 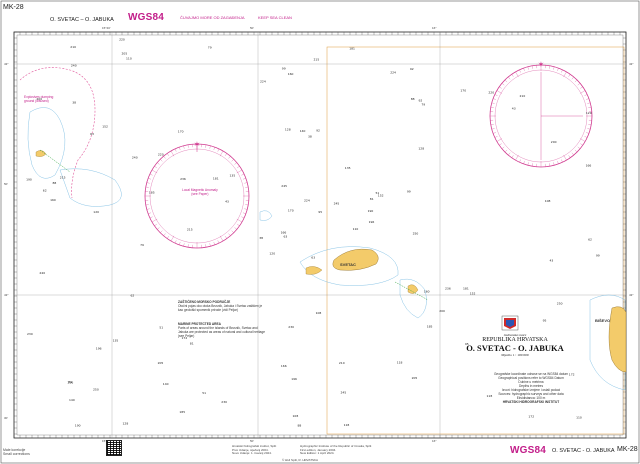 I want to click on depth-sounding: 224, so click(x=393, y=73).